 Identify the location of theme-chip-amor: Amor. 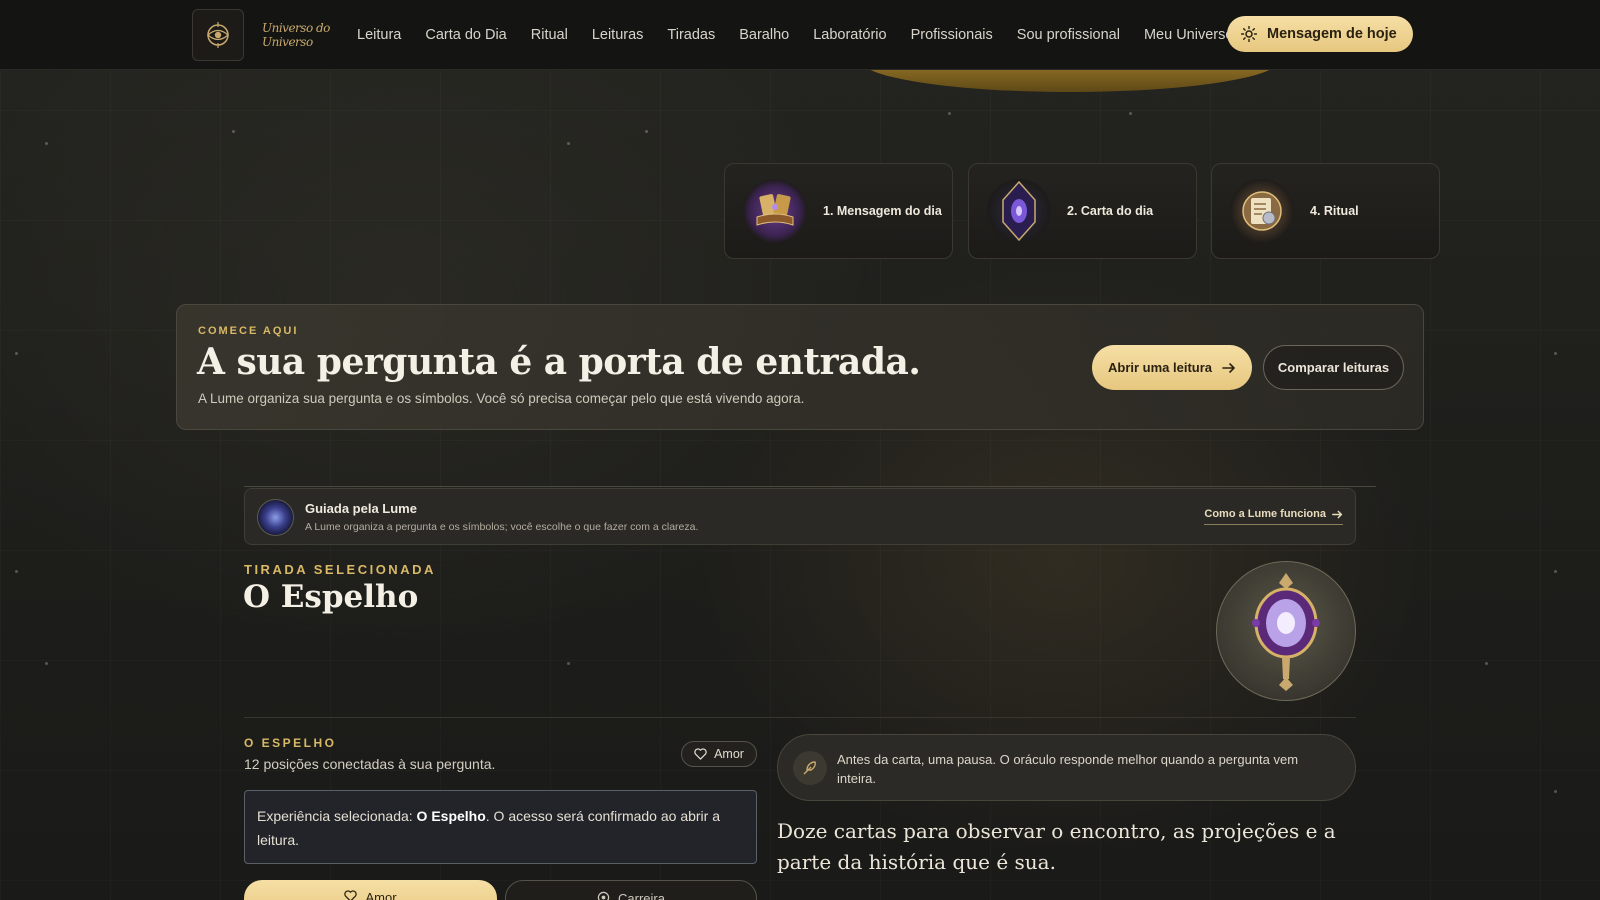
(719, 754).